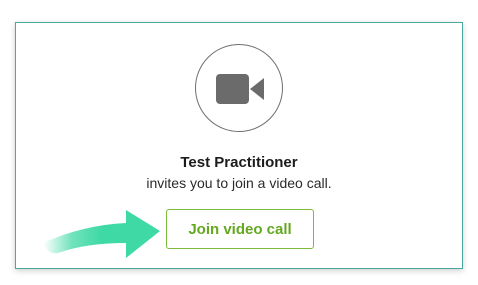 This screenshot has width=478, height=285. I want to click on arrow-right-icon, so click(101, 234).